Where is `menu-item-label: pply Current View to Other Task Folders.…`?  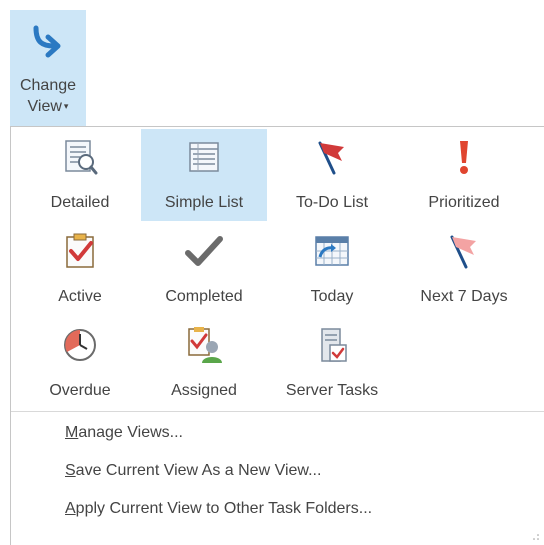
menu-item-label: pply Current View to Other Task Folders.… is located at coordinates (224, 508).